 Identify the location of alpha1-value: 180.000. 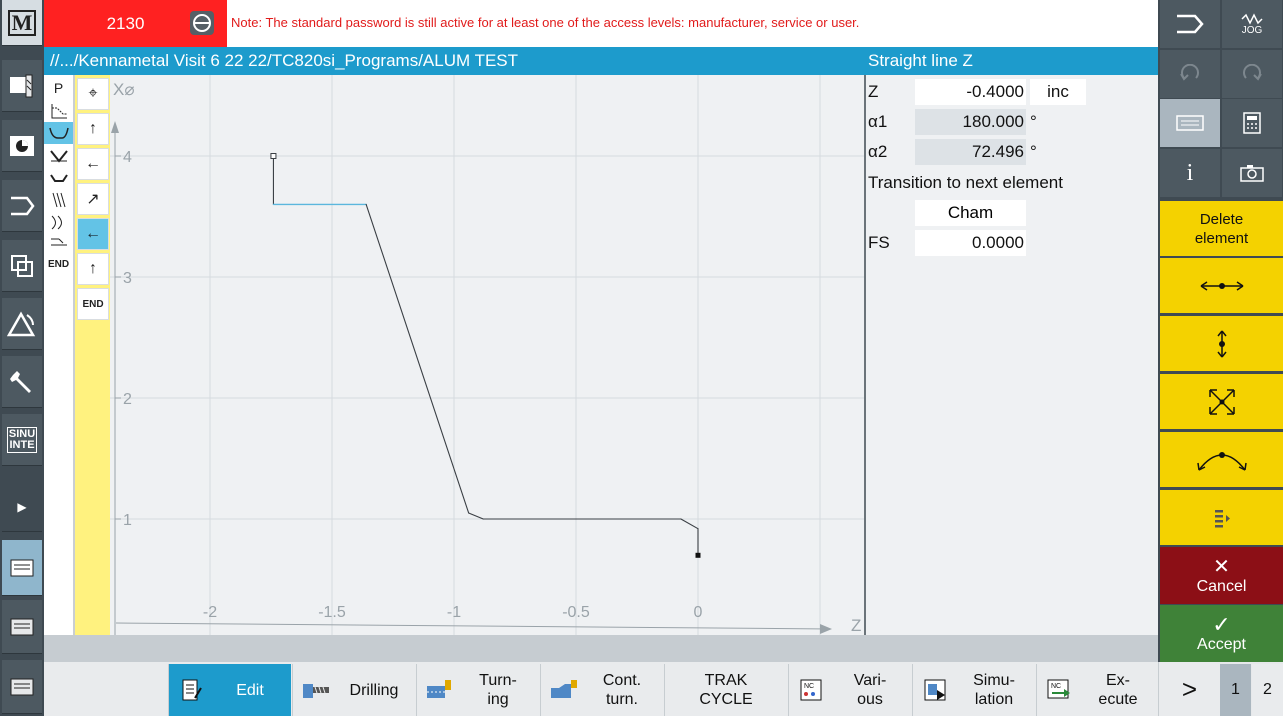
(970, 122).